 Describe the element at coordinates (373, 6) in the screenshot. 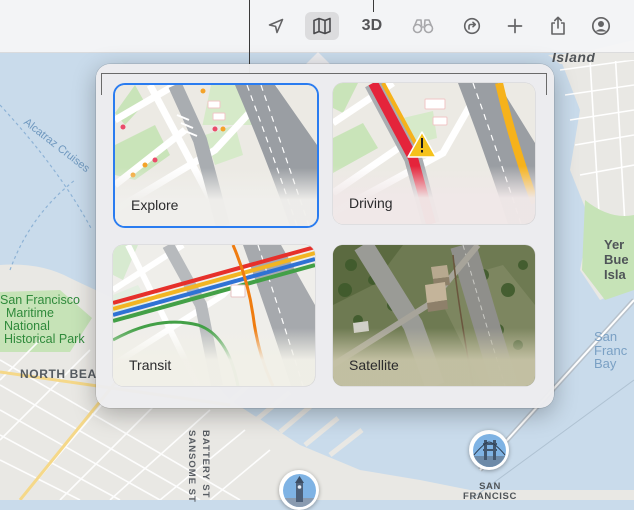

I see `callout-line-3d` at that location.